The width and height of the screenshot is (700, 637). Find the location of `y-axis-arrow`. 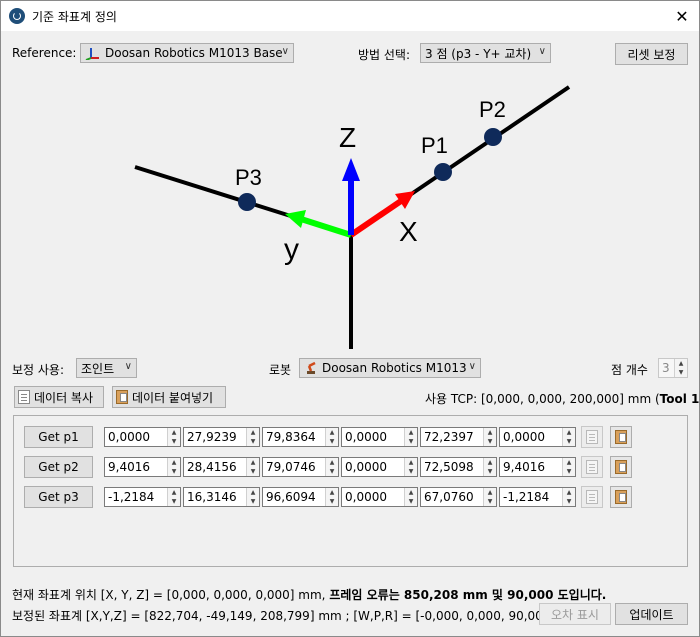

y-axis-arrow is located at coordinates (326, 227).